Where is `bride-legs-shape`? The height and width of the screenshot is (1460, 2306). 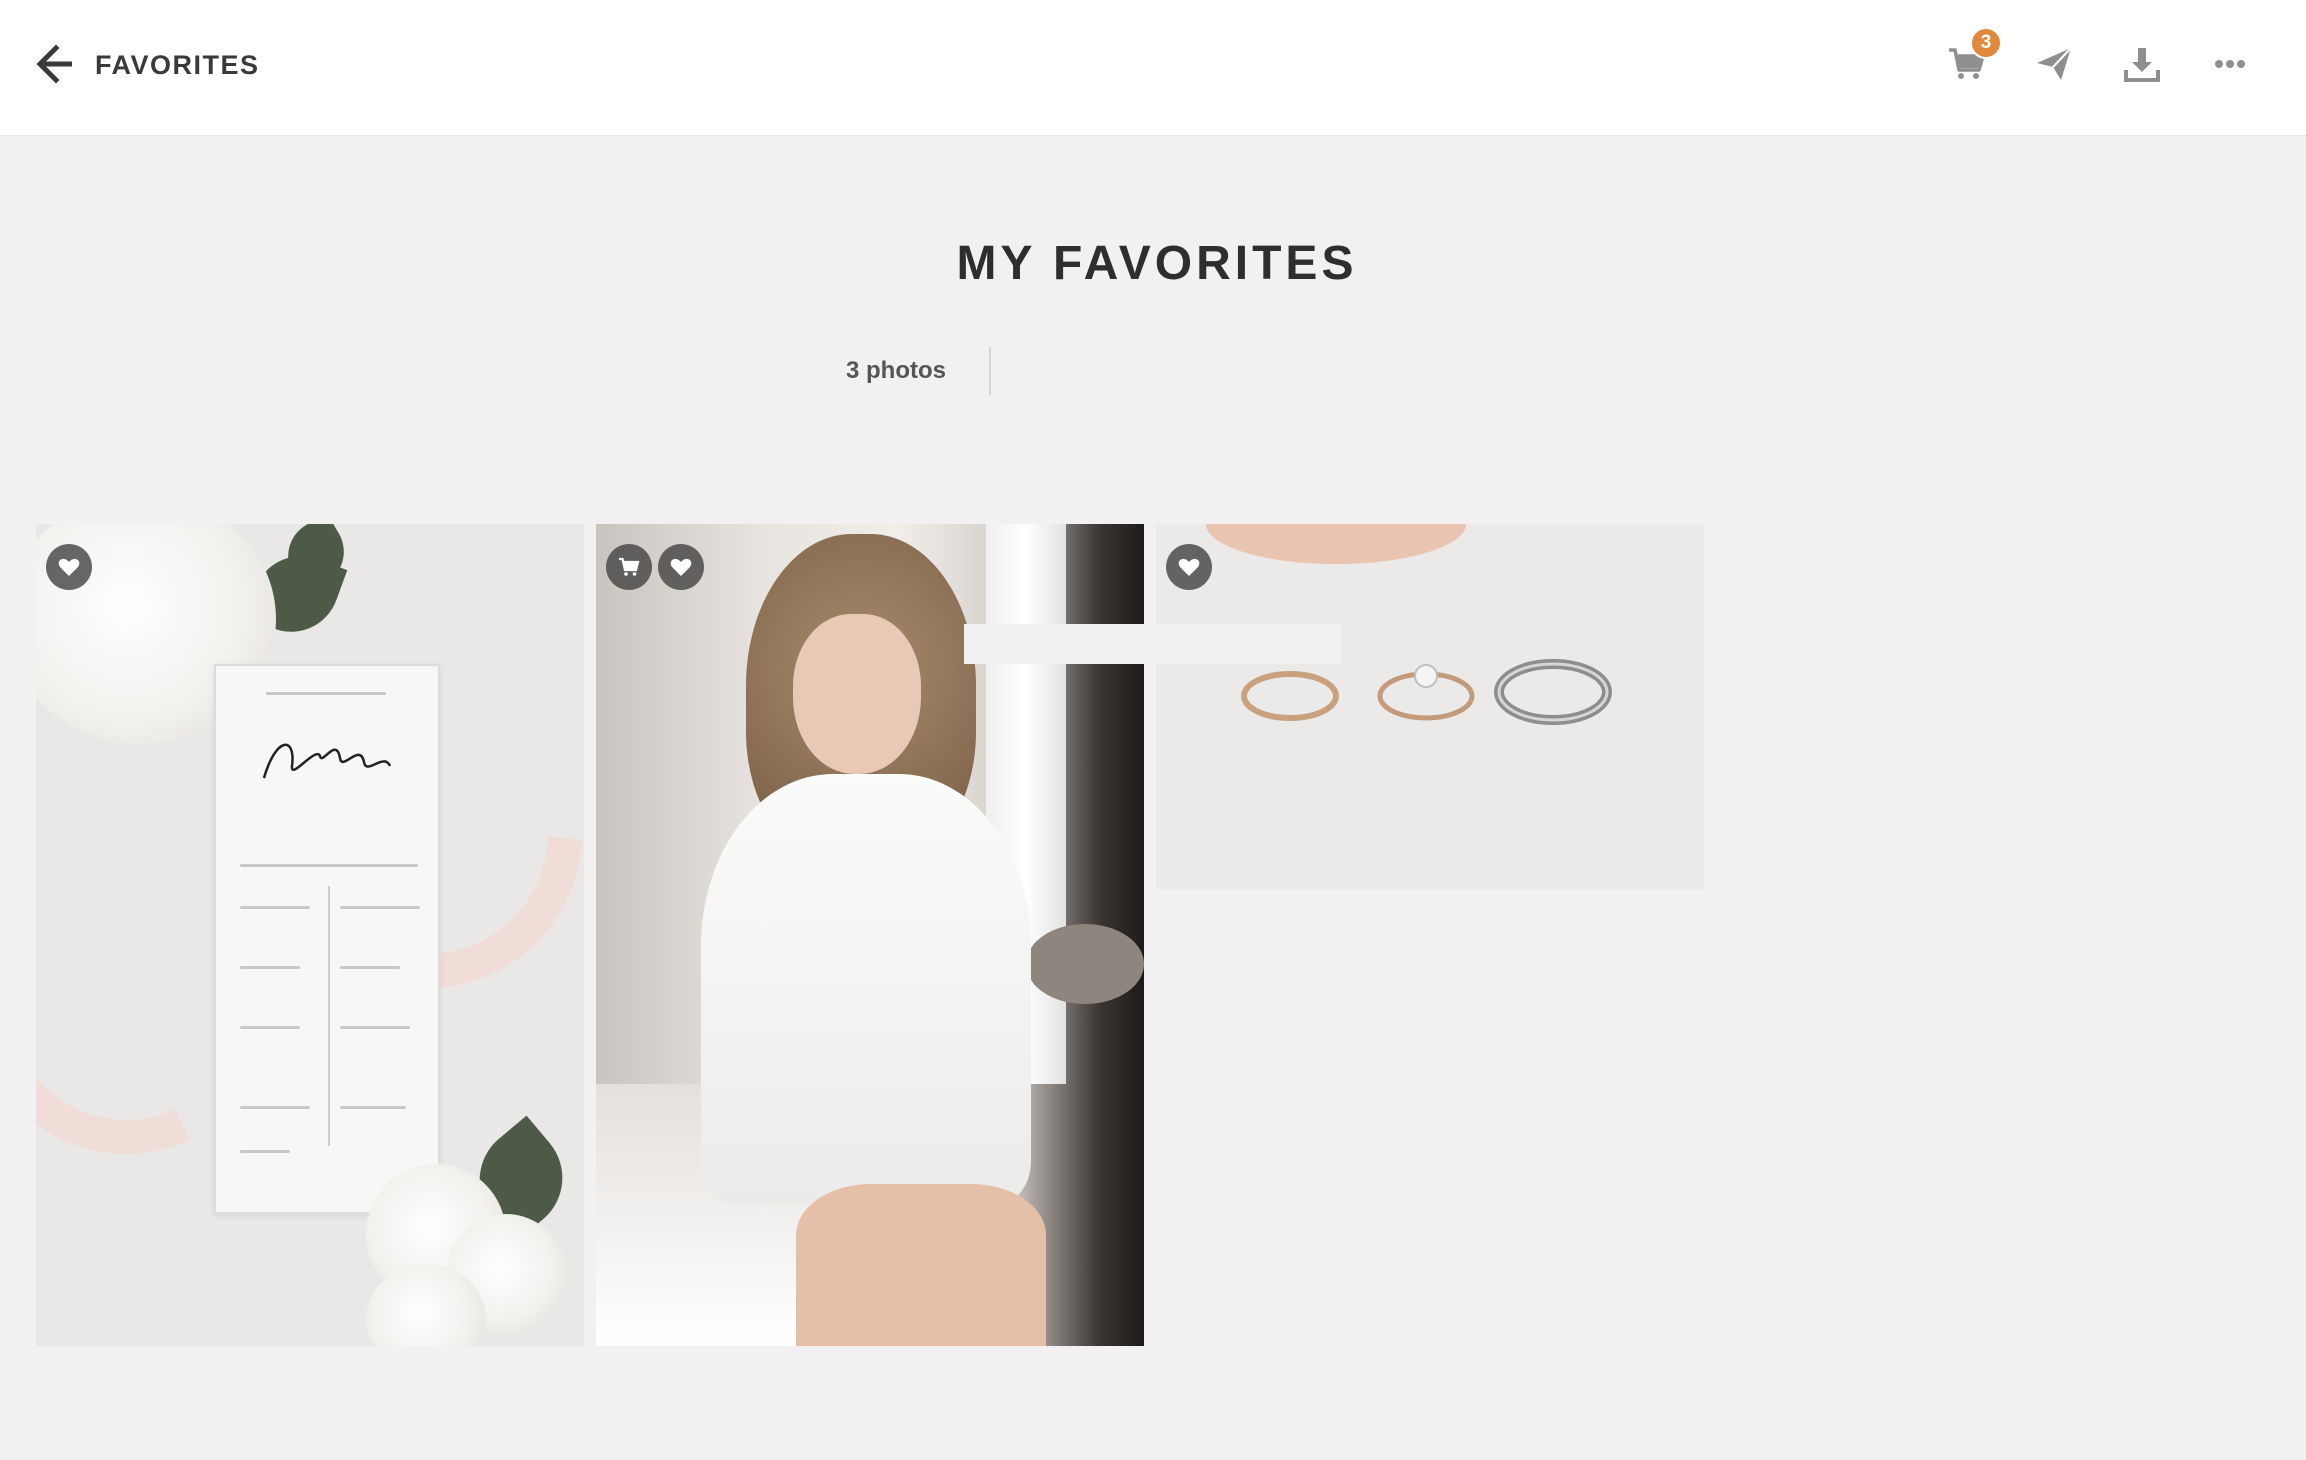
bride-legs-shape is located at coordinates (921, 1265).